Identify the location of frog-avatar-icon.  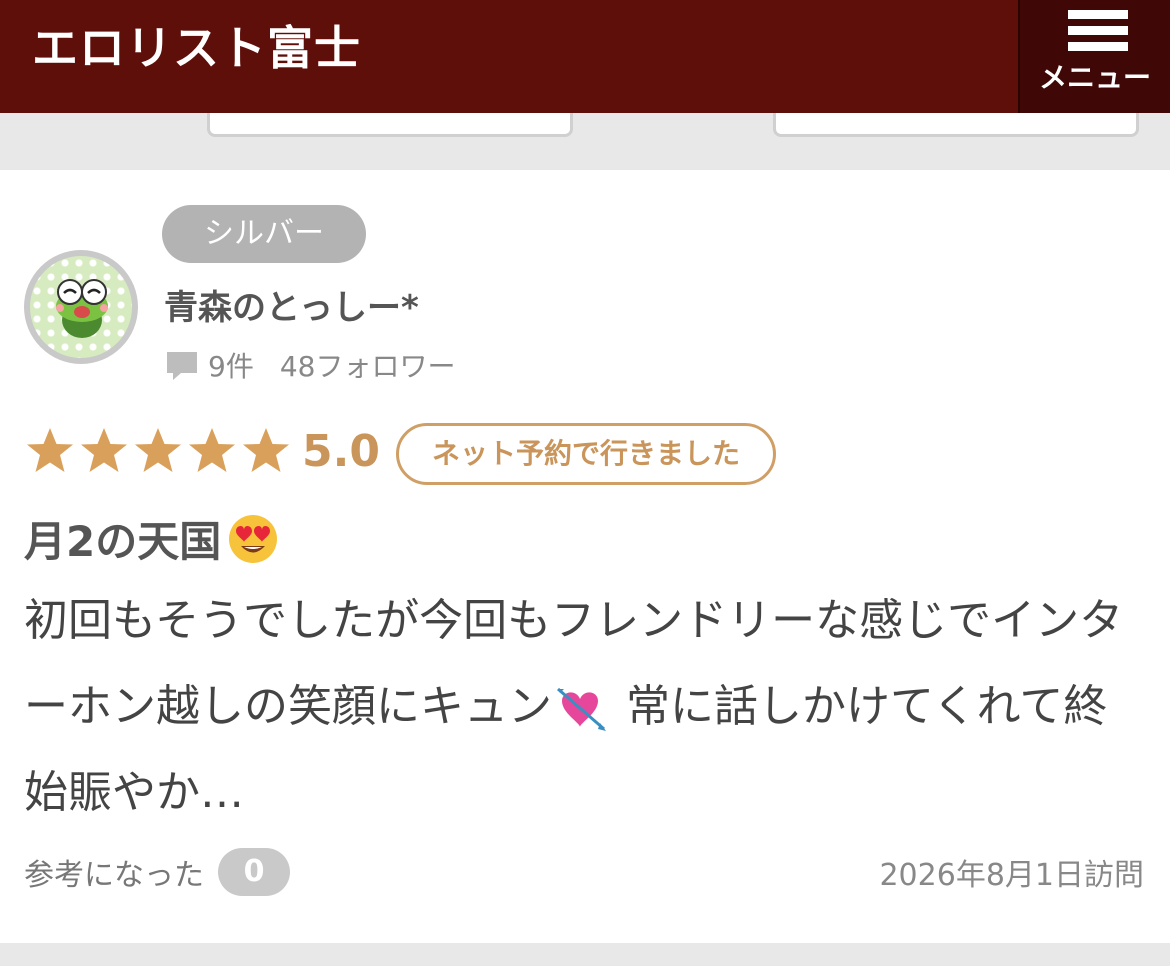
(81, 307).